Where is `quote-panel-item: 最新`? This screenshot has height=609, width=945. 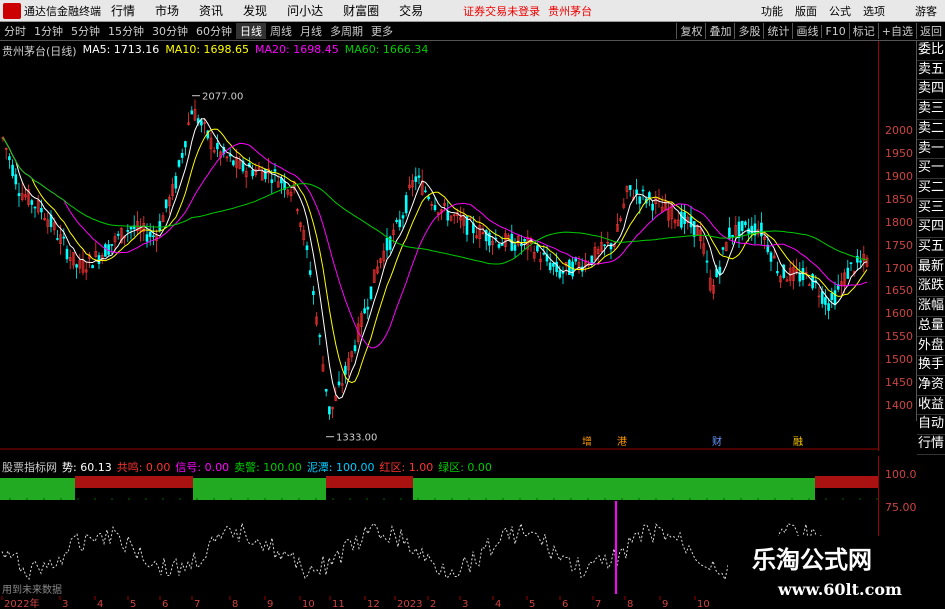
quote-panel-item: 最新 is located at coordinates (931, 268).